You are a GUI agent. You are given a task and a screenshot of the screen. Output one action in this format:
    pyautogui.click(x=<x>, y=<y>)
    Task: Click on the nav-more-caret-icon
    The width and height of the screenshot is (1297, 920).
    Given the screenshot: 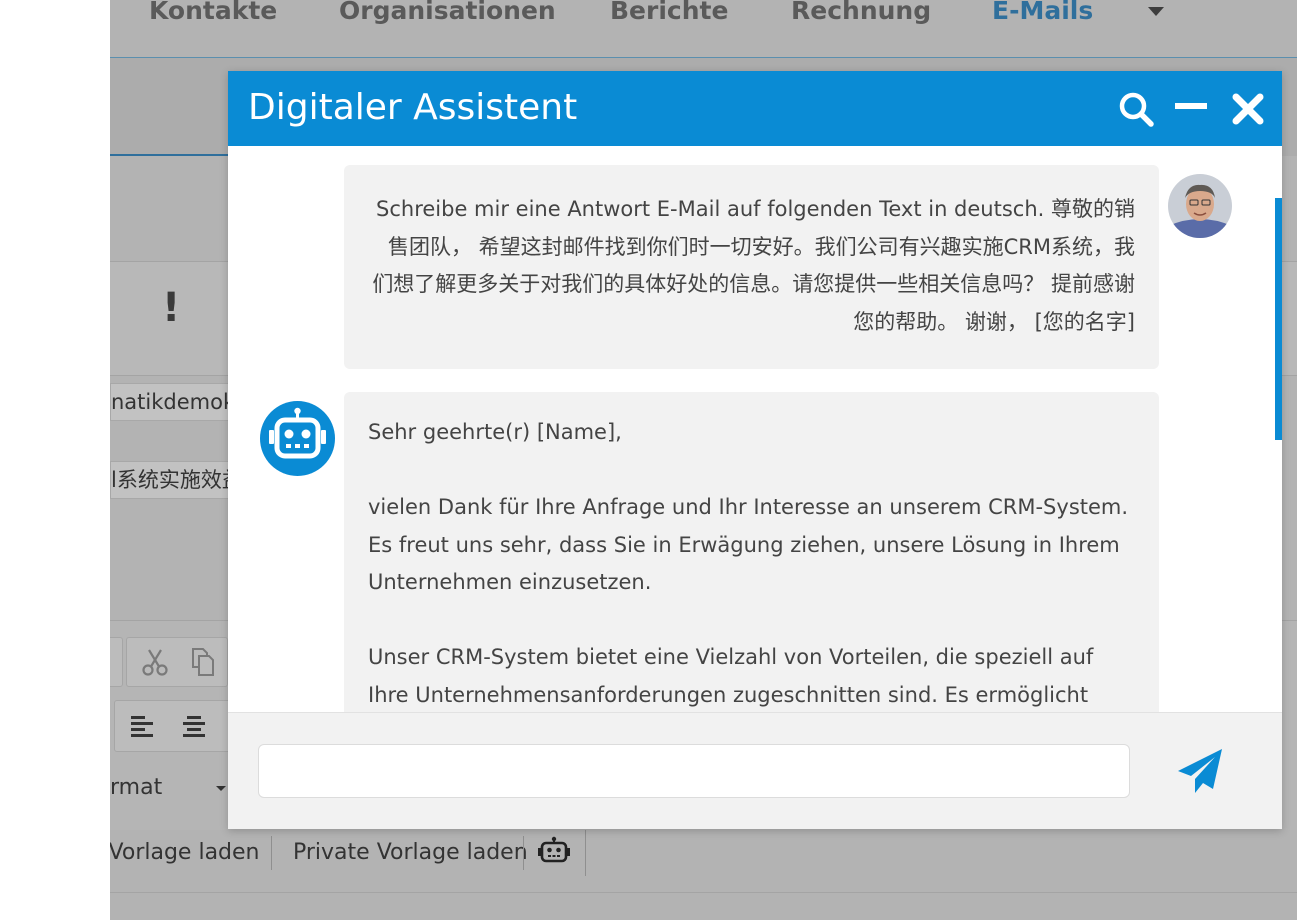 What is the action you would take?
    pyautogui.click(x=1156, y=11)
    